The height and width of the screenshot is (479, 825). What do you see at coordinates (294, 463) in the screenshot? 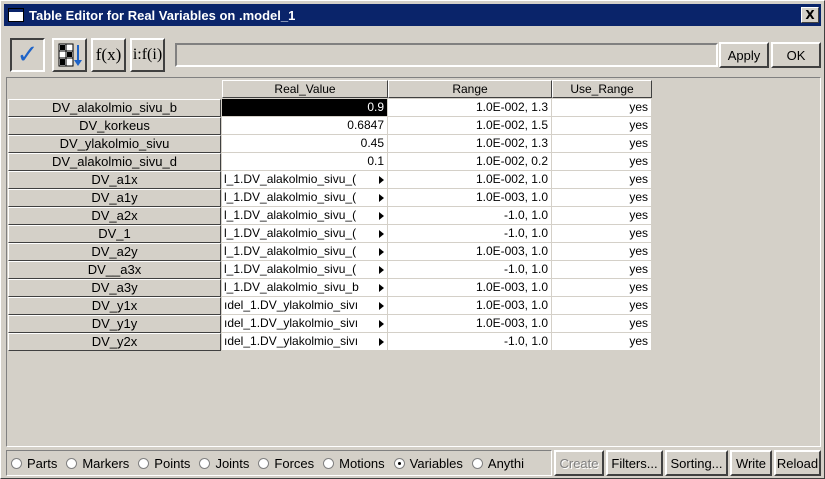
I see `radio-label: Forces` at bounding box center [294, 463].